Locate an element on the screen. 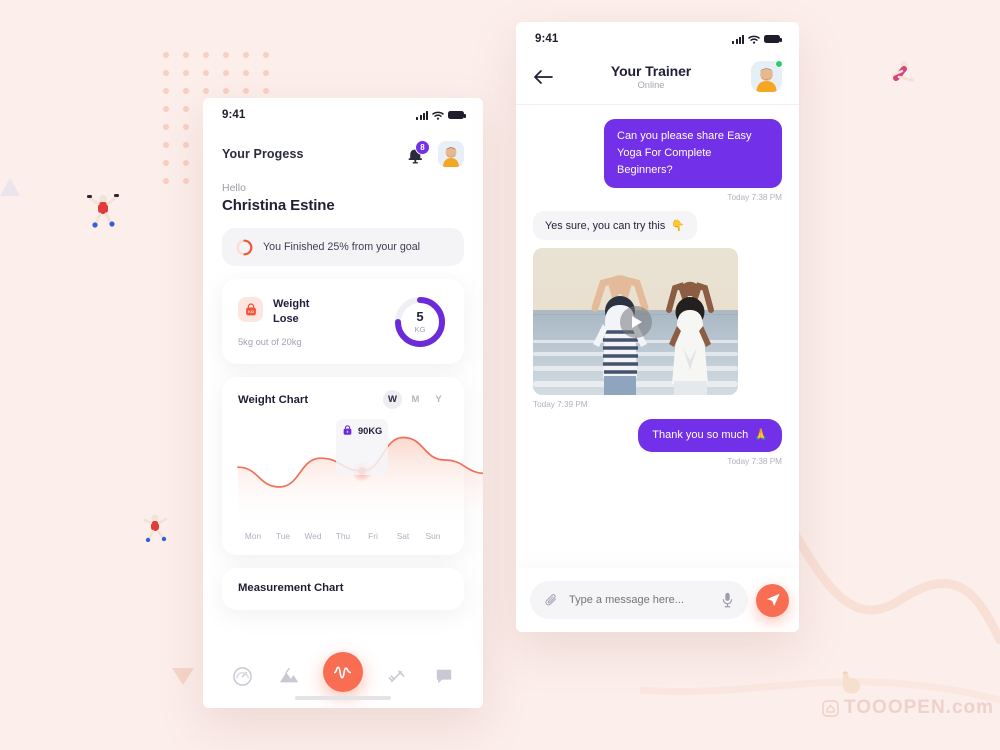 Image resolution: width=1000 pixels, height=750 pixels. weight-lose-title-2: Lose is located at coordinates (286, 319).